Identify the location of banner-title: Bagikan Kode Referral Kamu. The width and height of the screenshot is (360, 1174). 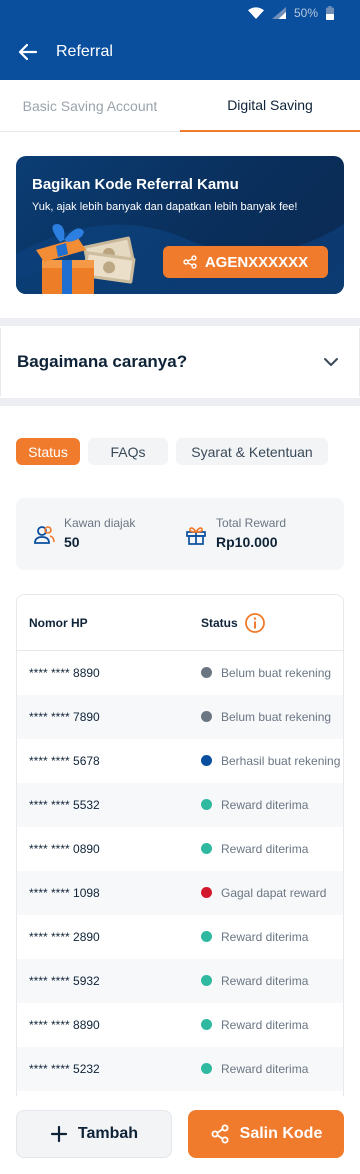
(135, 184).